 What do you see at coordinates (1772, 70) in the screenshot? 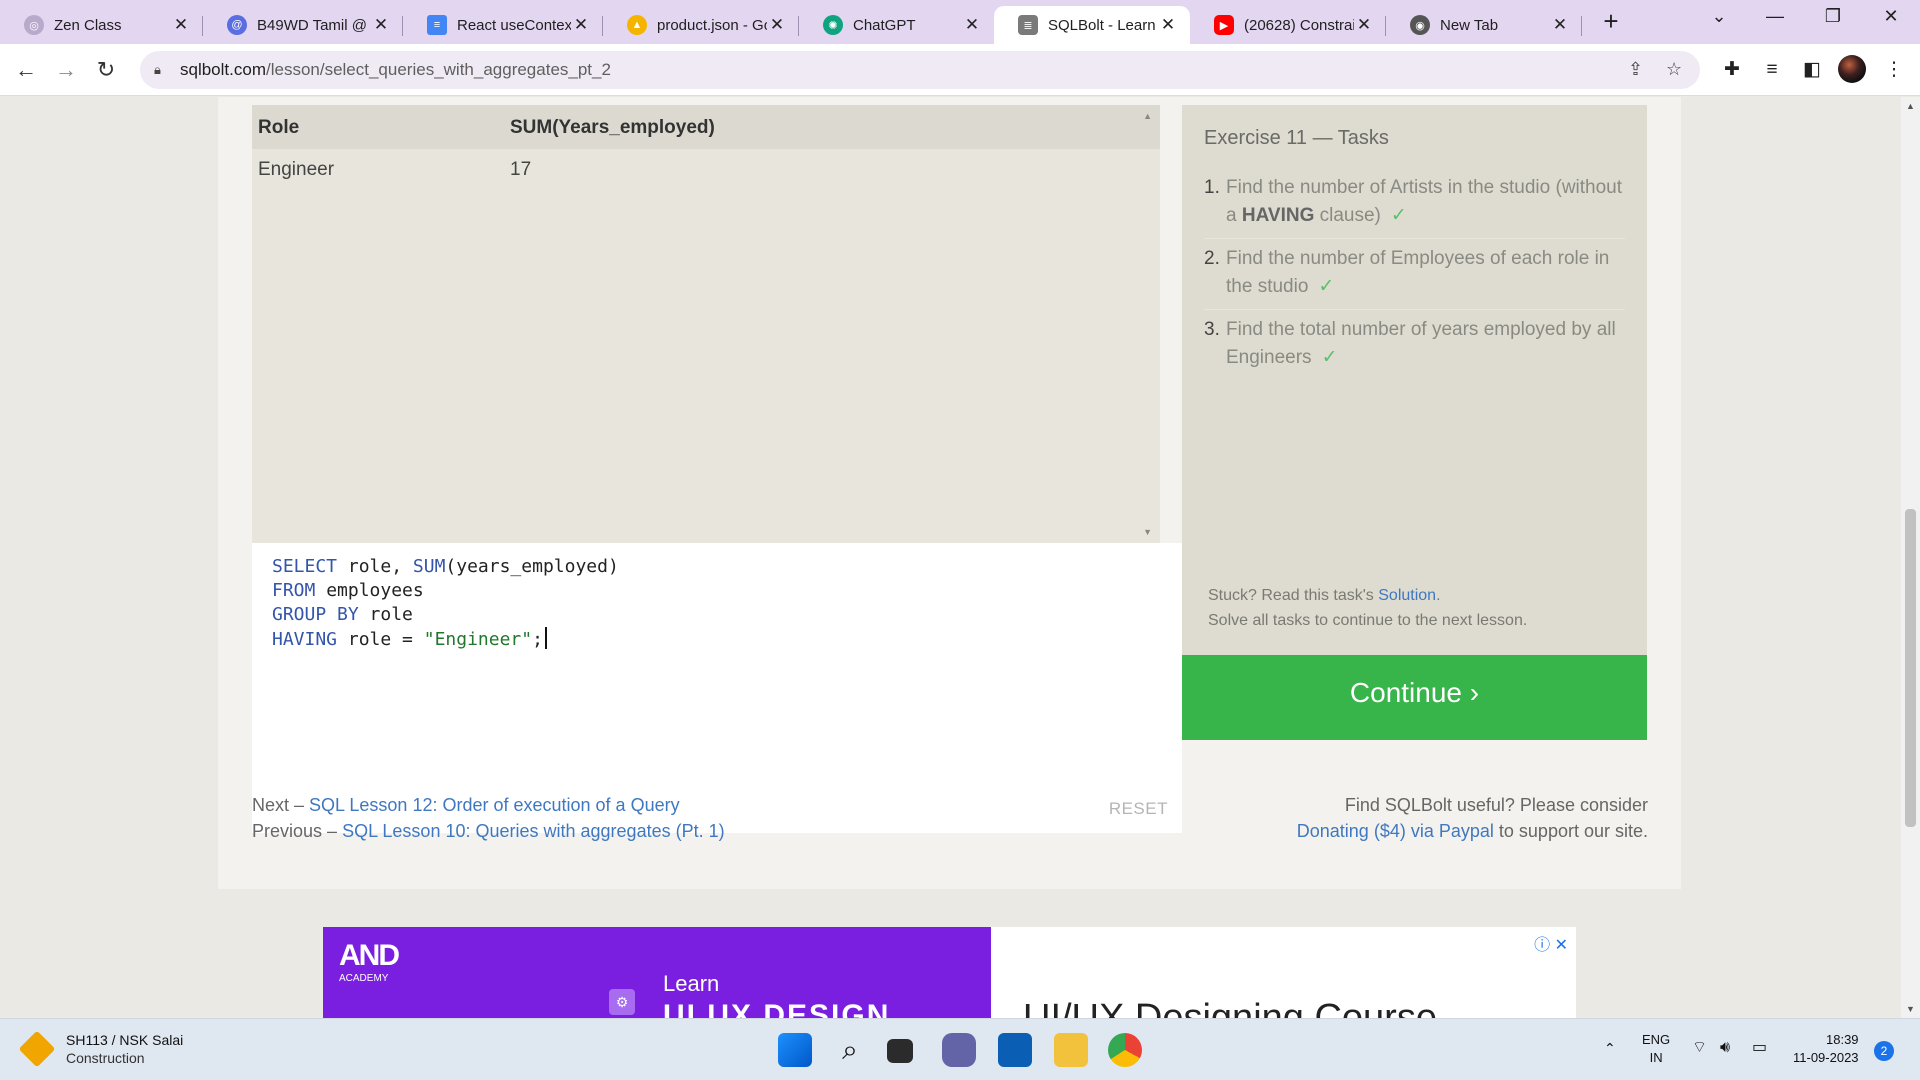
I see `media-control-icon: ≡` at bounding box center [1772, 70].